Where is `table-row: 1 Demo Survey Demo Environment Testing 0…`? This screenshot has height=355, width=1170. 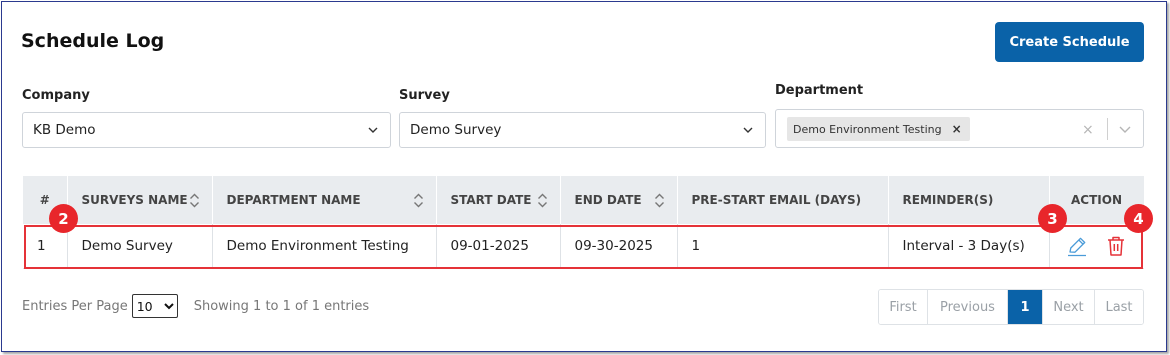
table-row: 1 Demo Survey Demo Environment Testing 0… is located at coordinates (583, 246).